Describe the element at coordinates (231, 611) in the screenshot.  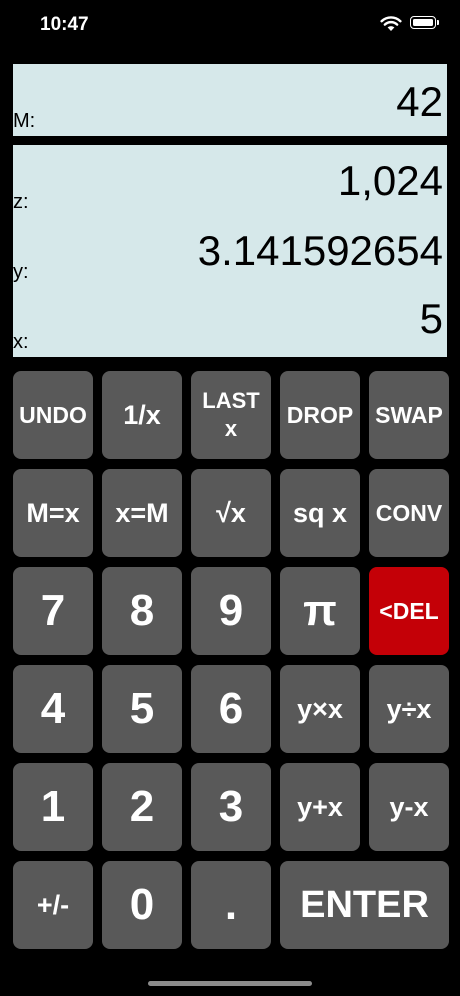
I see `digit-9-button: 9` at that location.